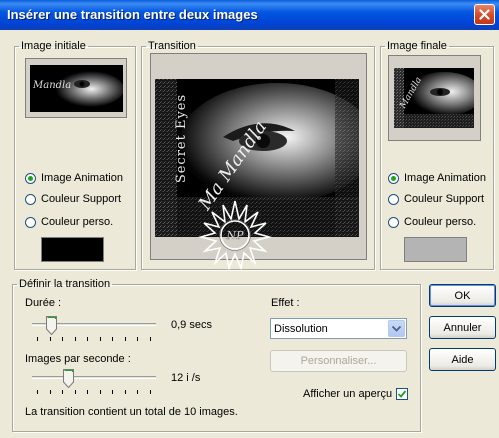 This screenshot has height=438, width=499. Describe the element at coordinates (94, 325) in the screenshot. I see `duration-slider` at that location.